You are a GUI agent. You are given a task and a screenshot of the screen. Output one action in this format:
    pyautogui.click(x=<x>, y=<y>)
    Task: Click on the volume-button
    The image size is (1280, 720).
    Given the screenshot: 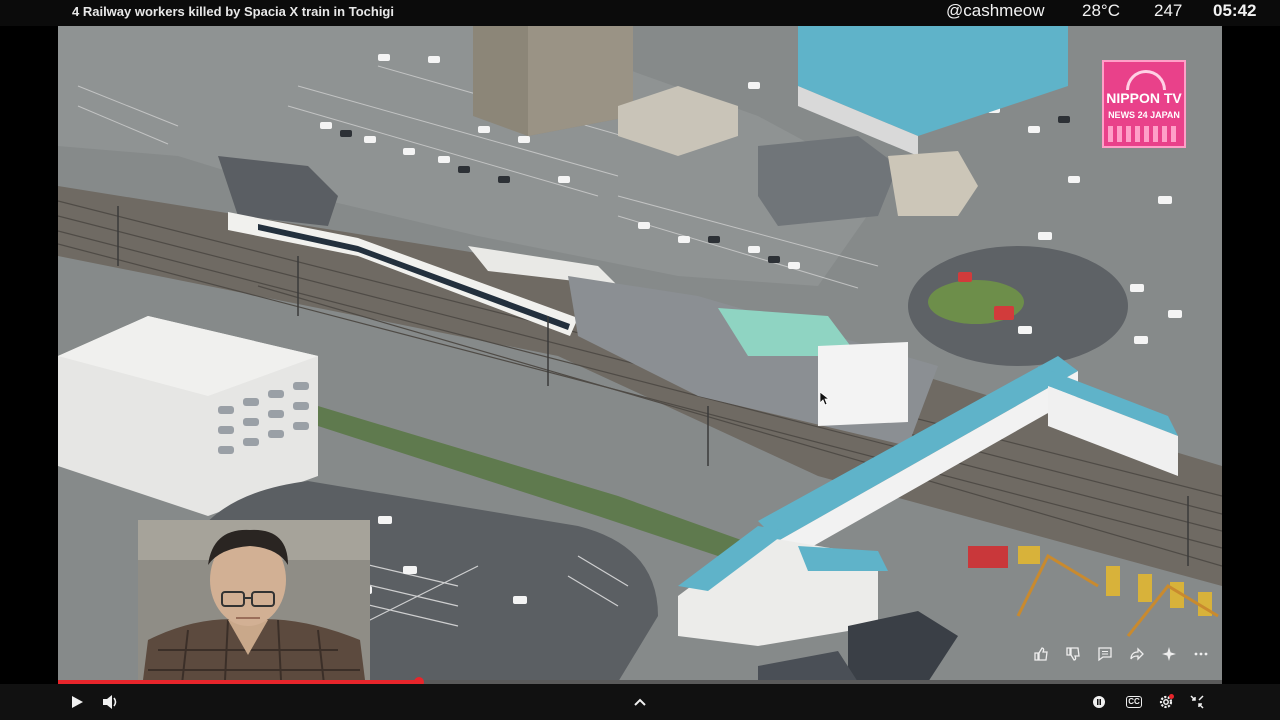 What is the action you would take?
    pyautogui.click(x=111, y=702)
    